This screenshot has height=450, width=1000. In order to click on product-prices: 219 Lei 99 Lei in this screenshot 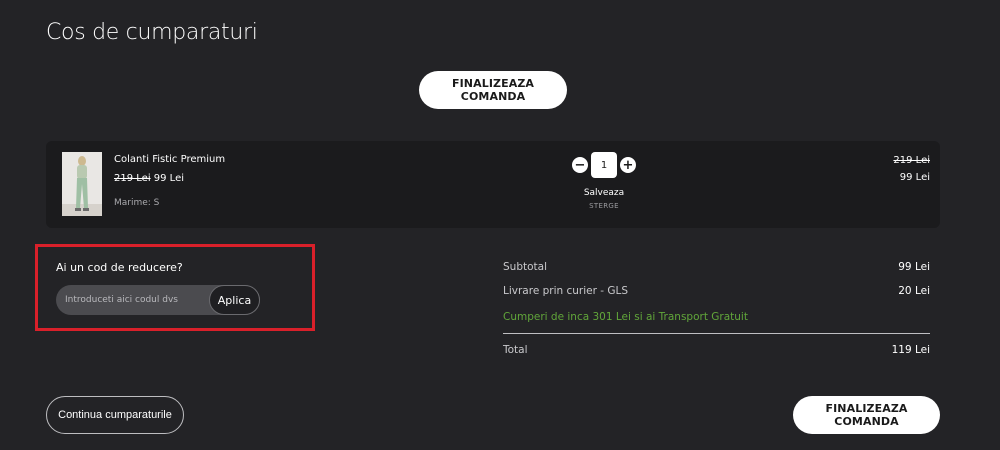, I will do `click(149, 178)`.